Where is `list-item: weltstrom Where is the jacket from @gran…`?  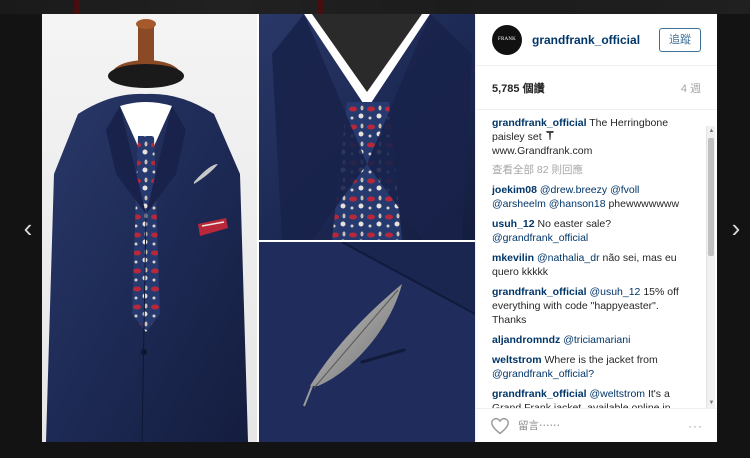 list-item: weltstrom Where is the jacket from @gran… is located at coordinates (597, 367).